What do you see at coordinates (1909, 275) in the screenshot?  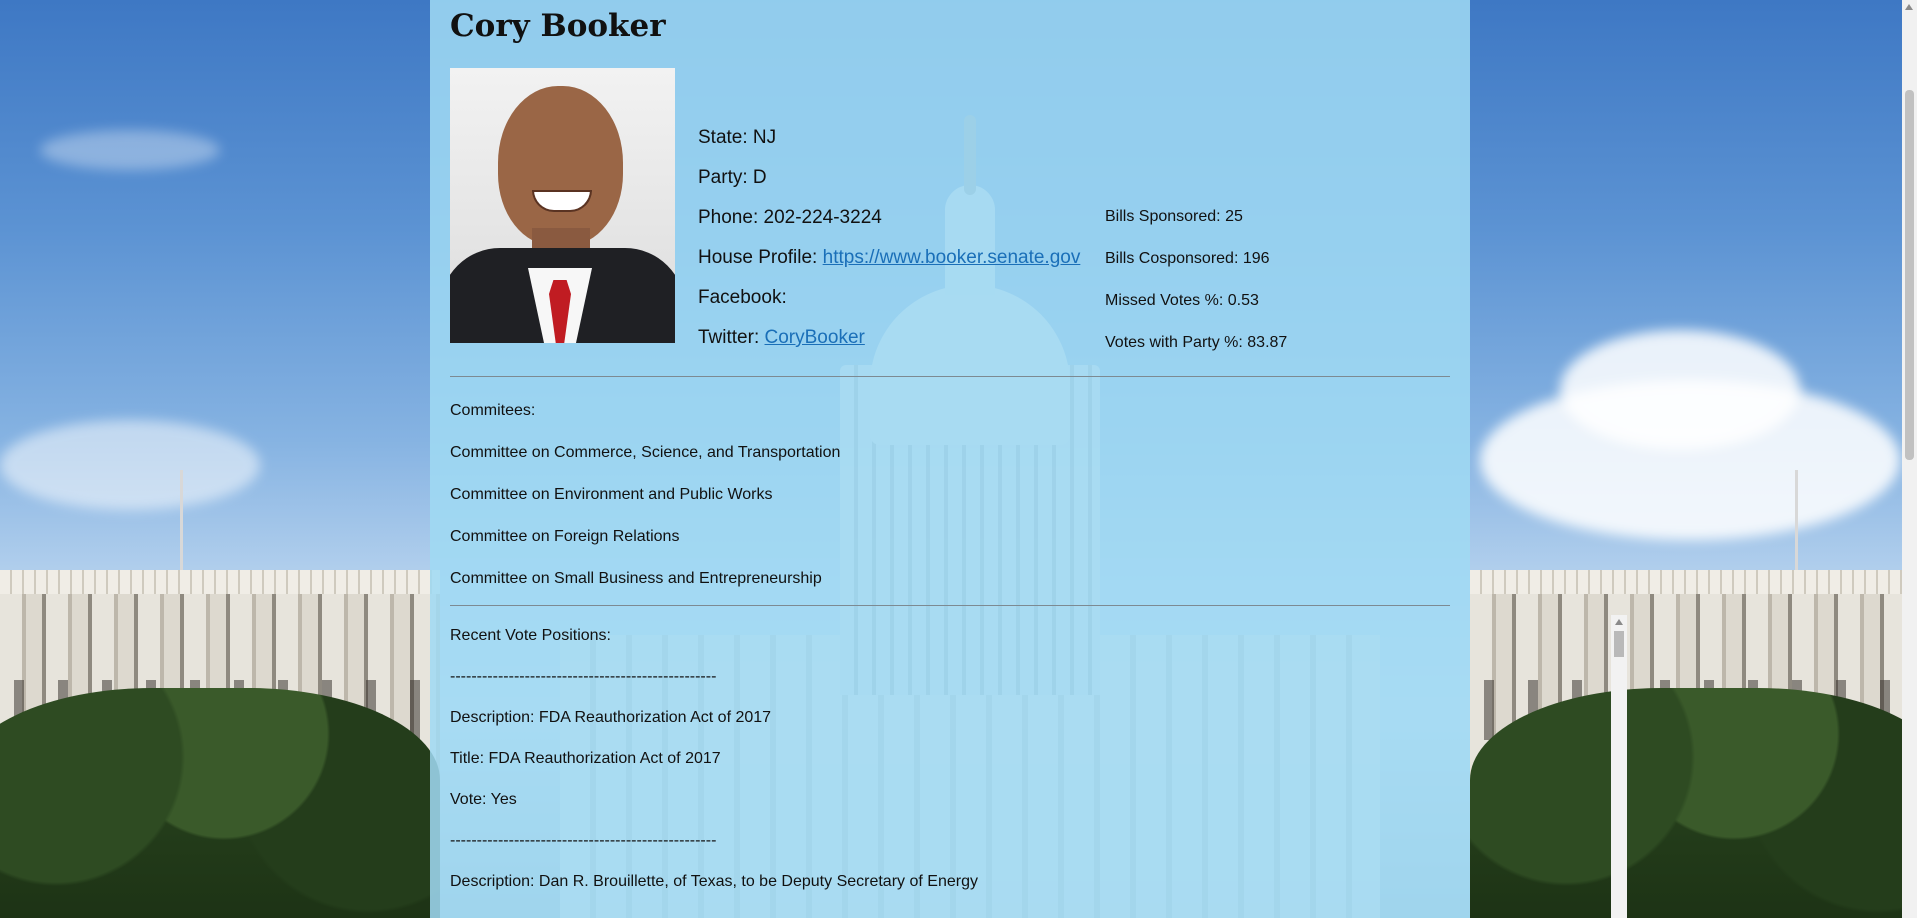 I see `page-scroll-thumb` at bounding box center [1909, 275].